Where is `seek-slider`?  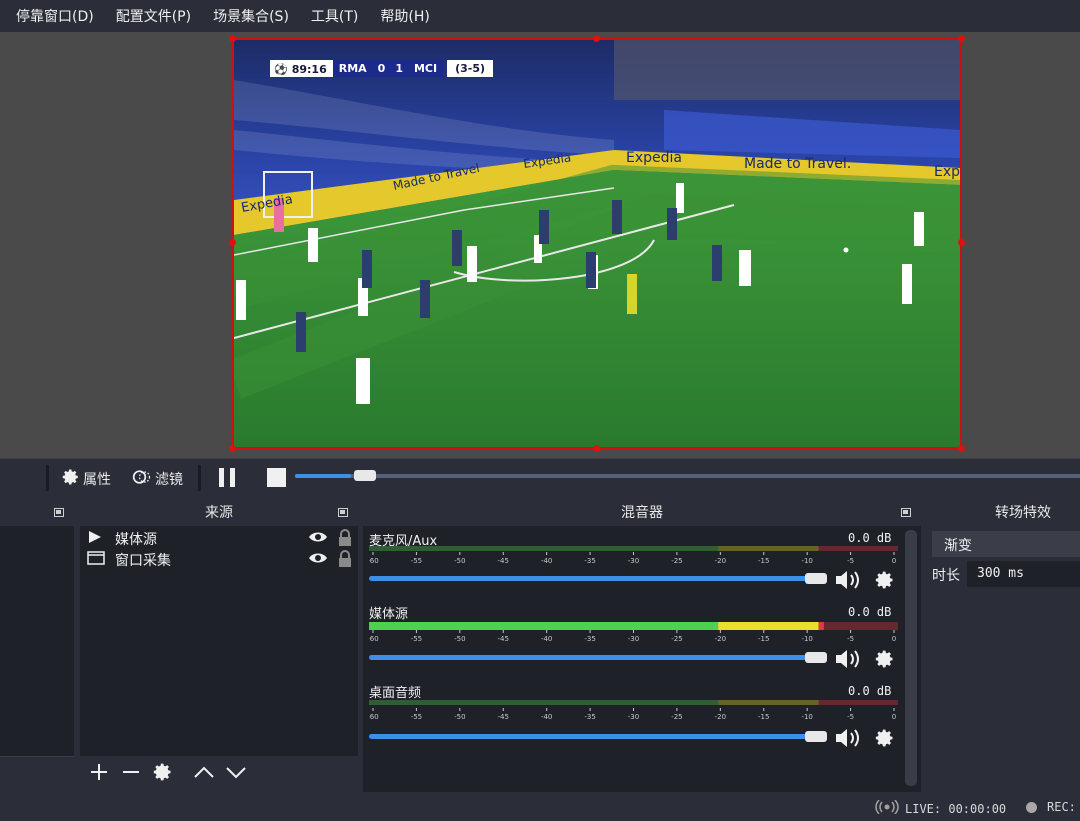
seek-slider is located at coordinates (687, 476).